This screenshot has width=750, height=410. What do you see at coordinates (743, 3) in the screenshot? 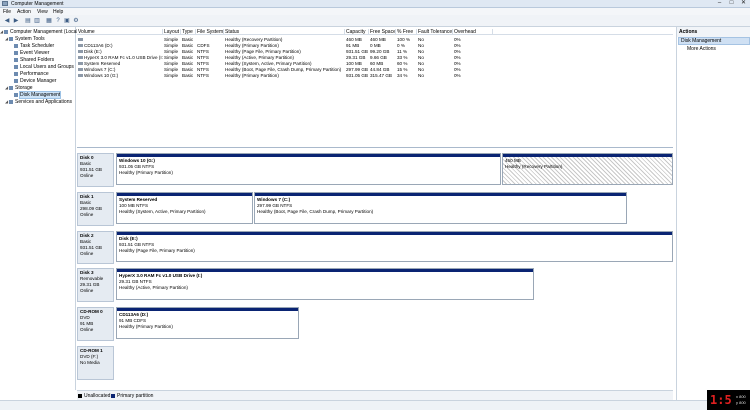
I see `close-button: ✕` at bounding box center [743, 3].